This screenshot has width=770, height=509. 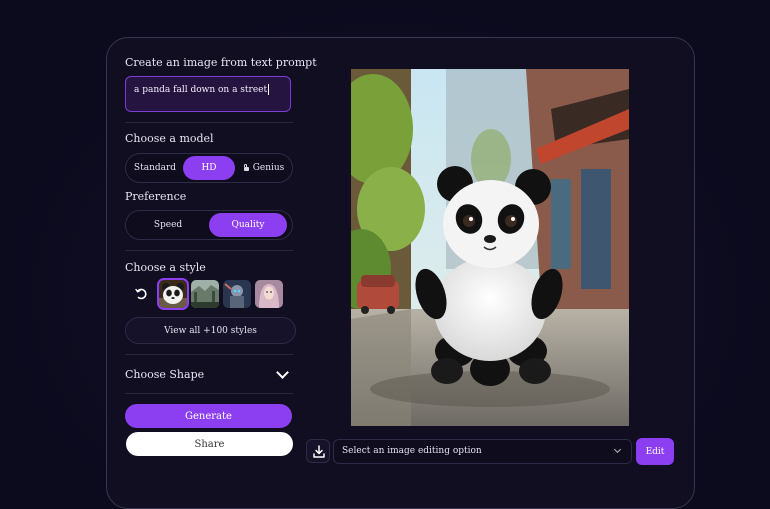 What do you see at coordinates (155, 168) in the screenshot?
I see `model-option-standard: Standard` at bounding box center [155, 168].